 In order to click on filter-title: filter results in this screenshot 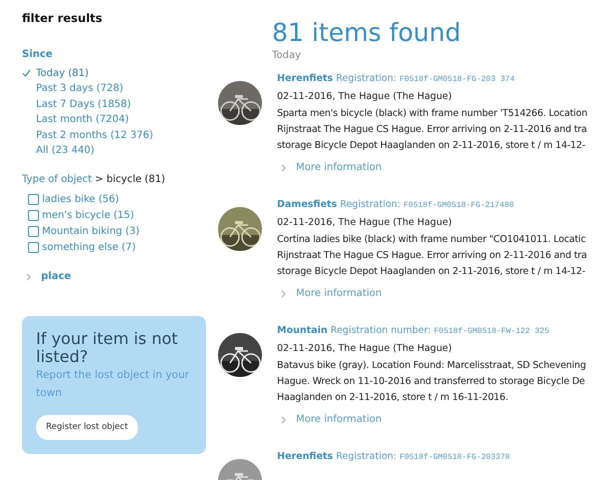, I will do `click(63, 18)`.